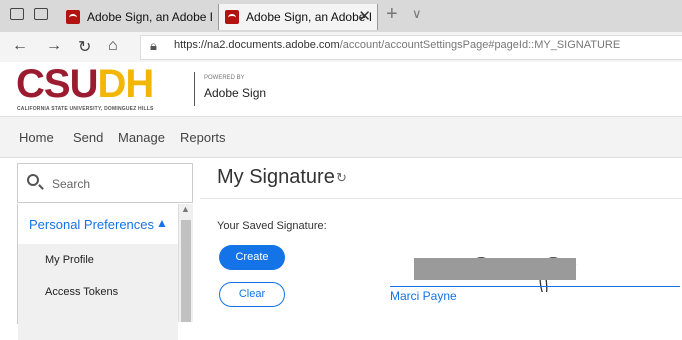  What do you see at coordinates (235, 93) in the screenshot?
I see `adobe-sign-label: Adobe Sign` at bounding box center [235, 93].